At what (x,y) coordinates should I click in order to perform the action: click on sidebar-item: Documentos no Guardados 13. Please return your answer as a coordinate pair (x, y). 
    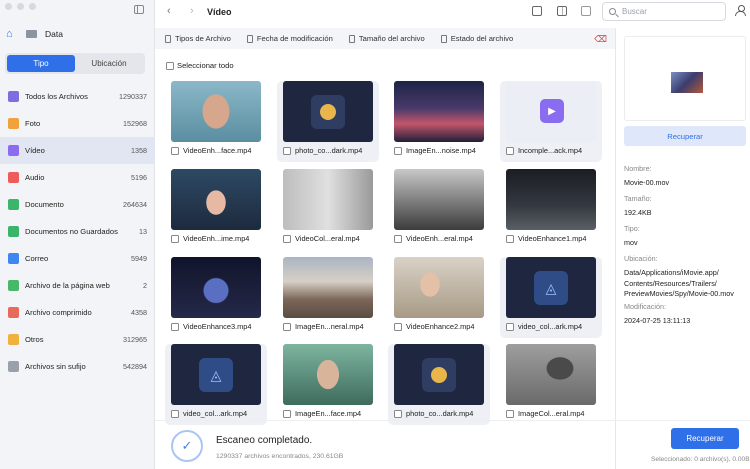
    Looking at the image, I should click on (77, 231).